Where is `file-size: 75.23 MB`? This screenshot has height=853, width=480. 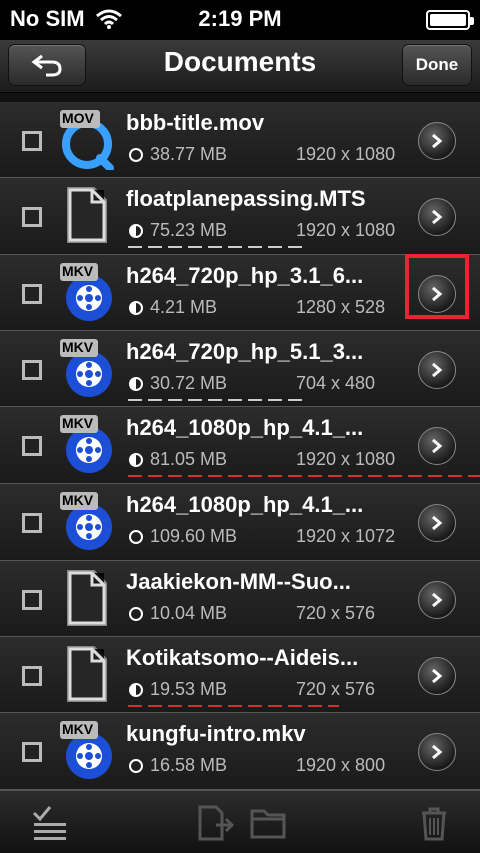
file-size: 75.23 MB is located at coordinates (189, 230).